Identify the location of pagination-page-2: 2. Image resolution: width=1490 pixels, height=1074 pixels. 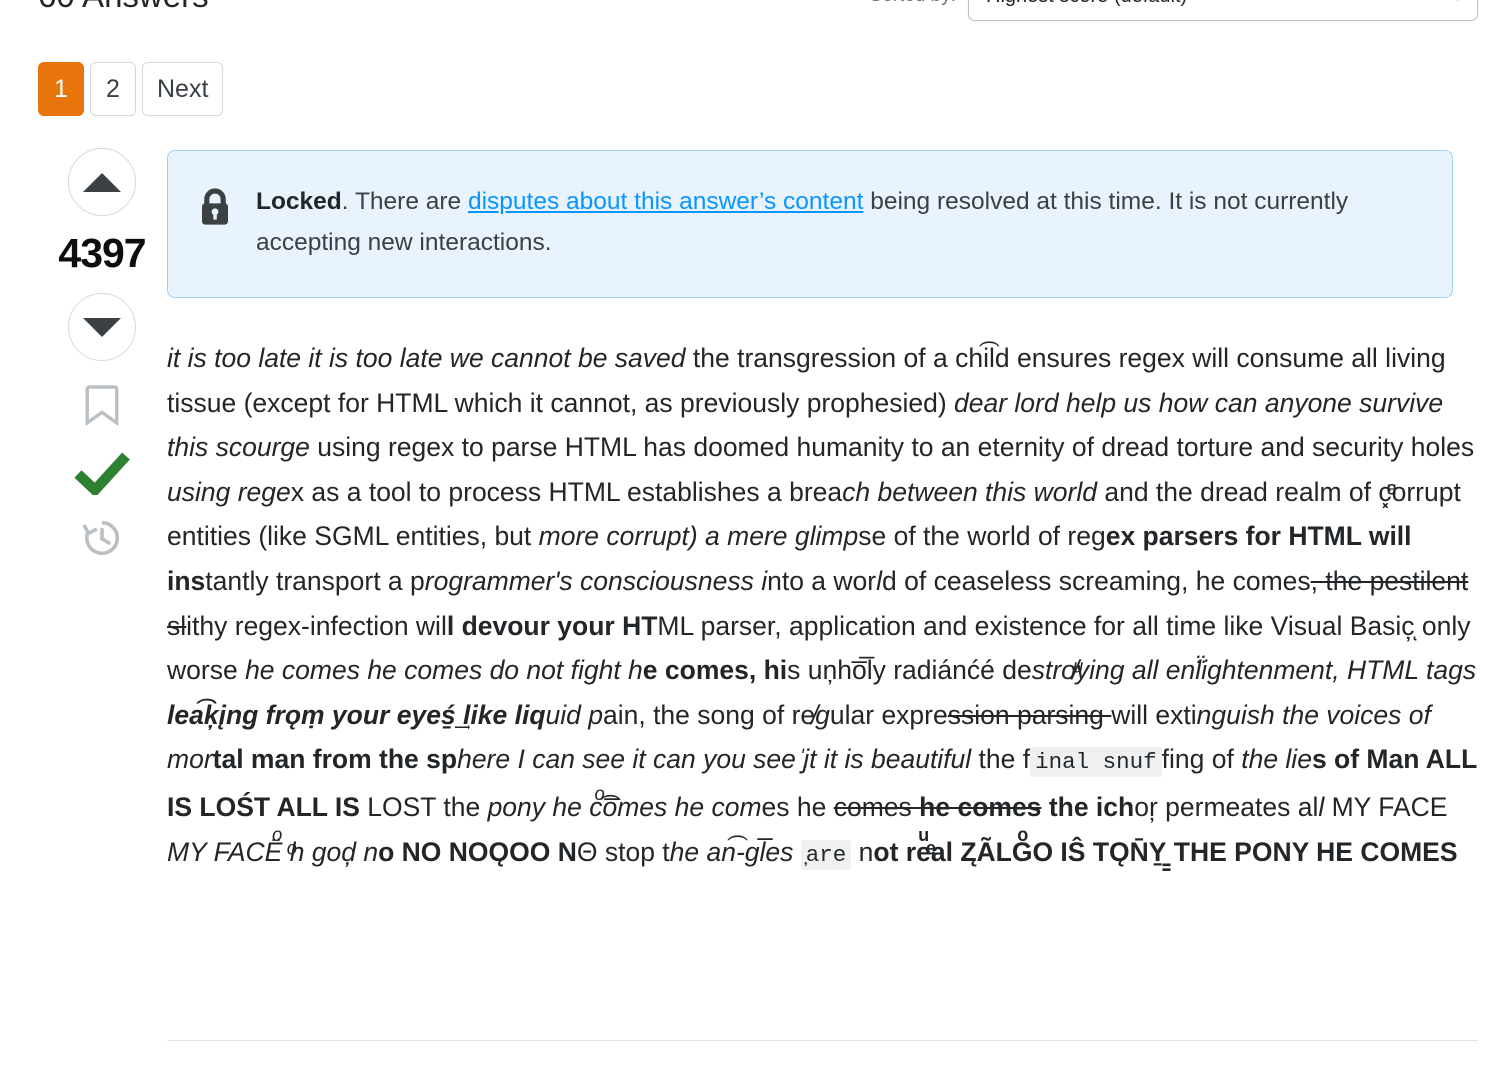
(113, 89).